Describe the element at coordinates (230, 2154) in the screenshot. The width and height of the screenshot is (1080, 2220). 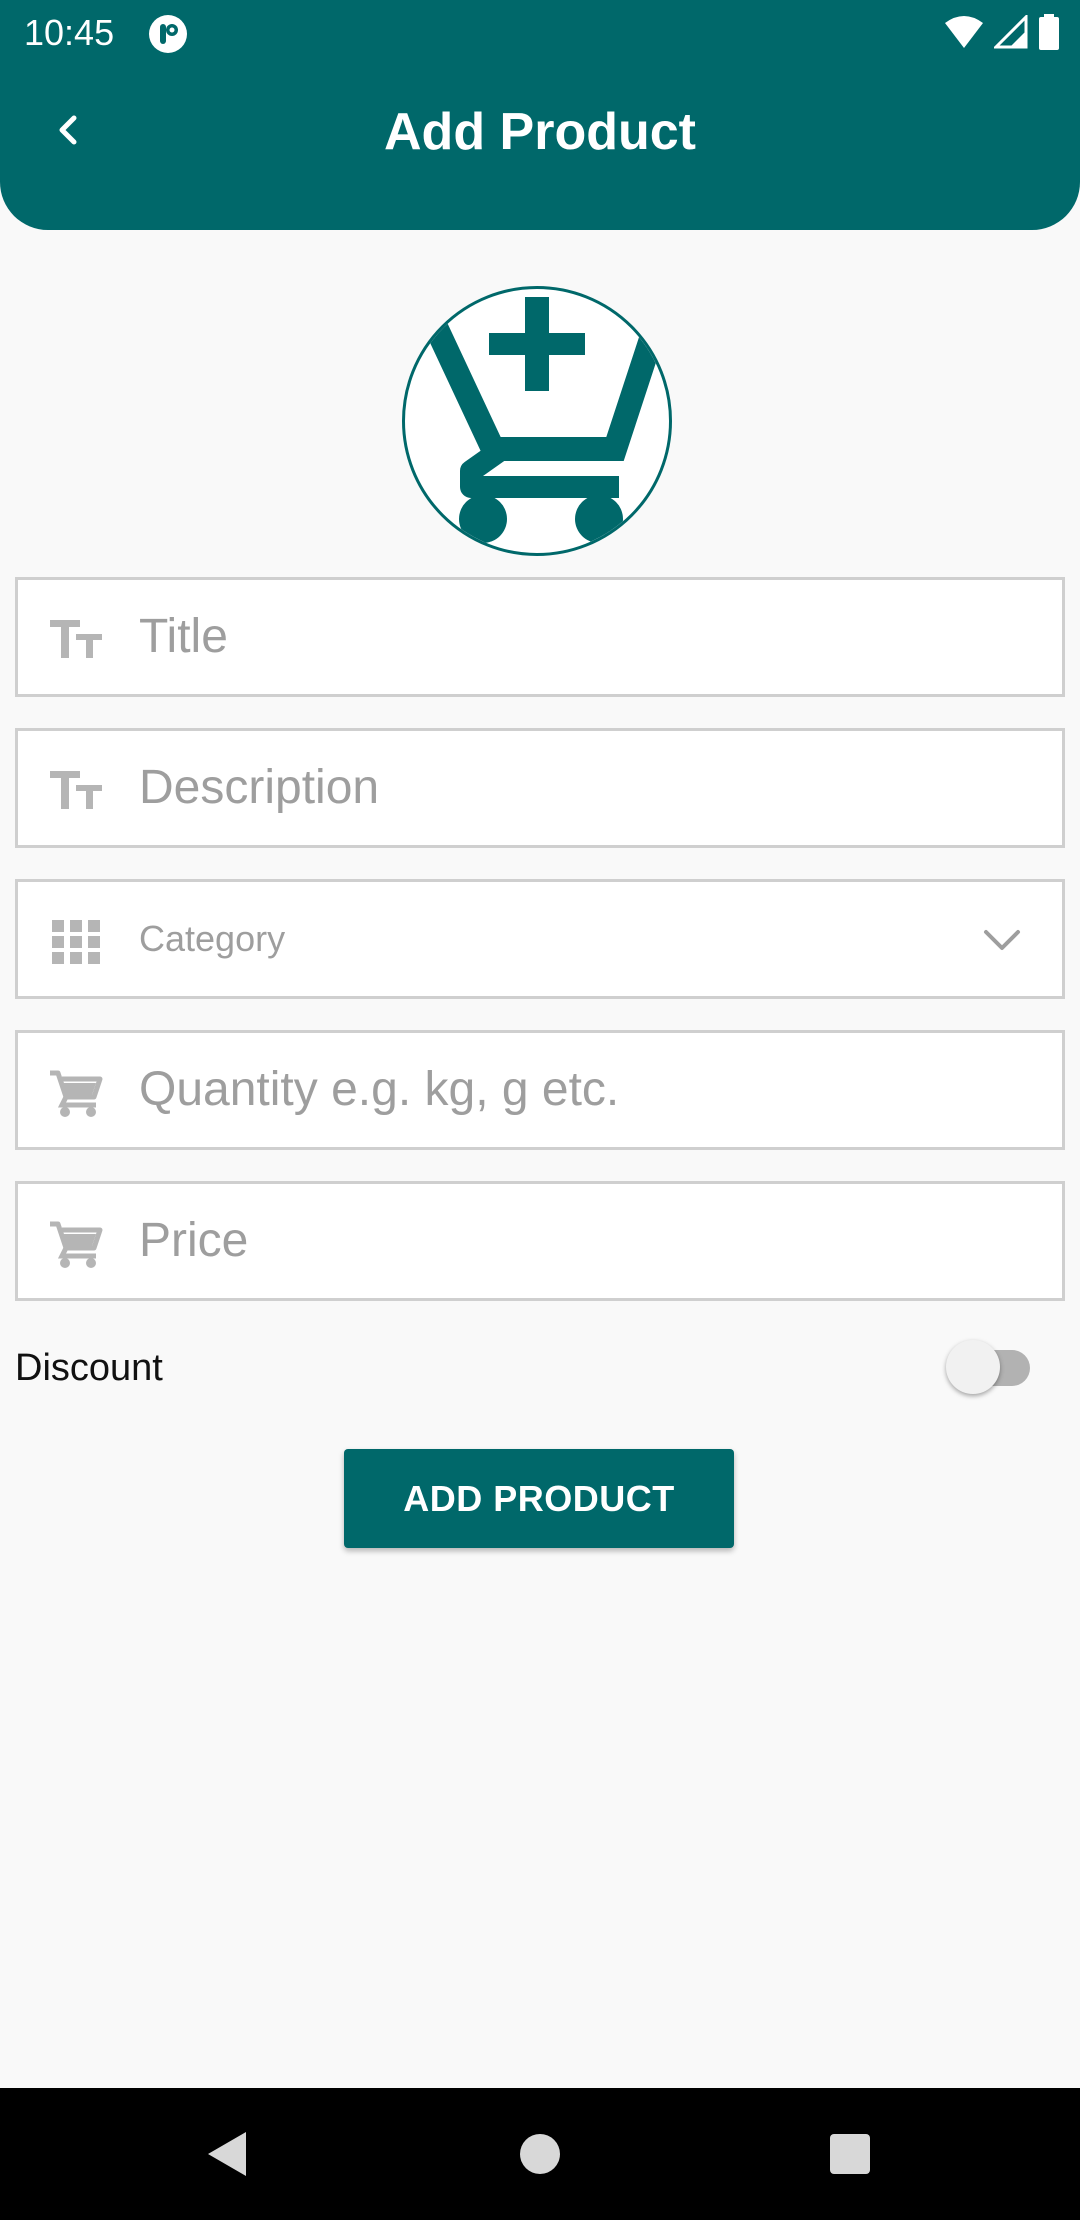
I see `back-triangle-icon` at that location.